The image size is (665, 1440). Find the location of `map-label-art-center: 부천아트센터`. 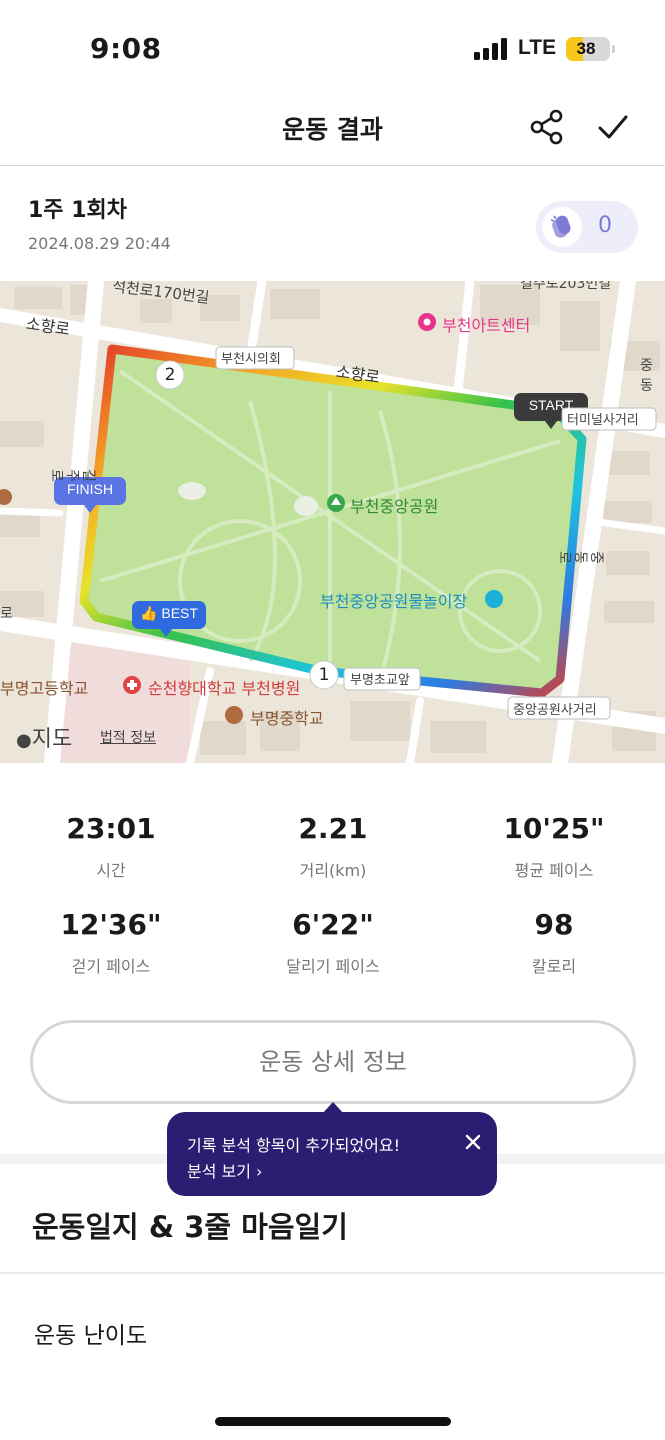

map-label-art-center: 부천아트센터 is located at coordinates (486, 325).